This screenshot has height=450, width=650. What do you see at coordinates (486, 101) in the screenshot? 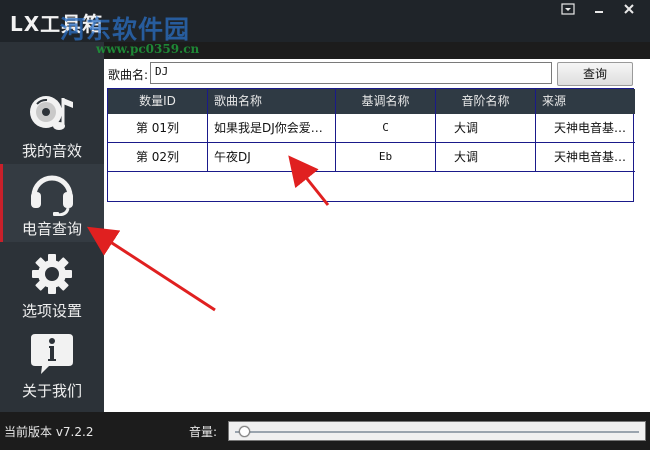
I see `column-header: 音阶名称` at bounding box center [486, 101].